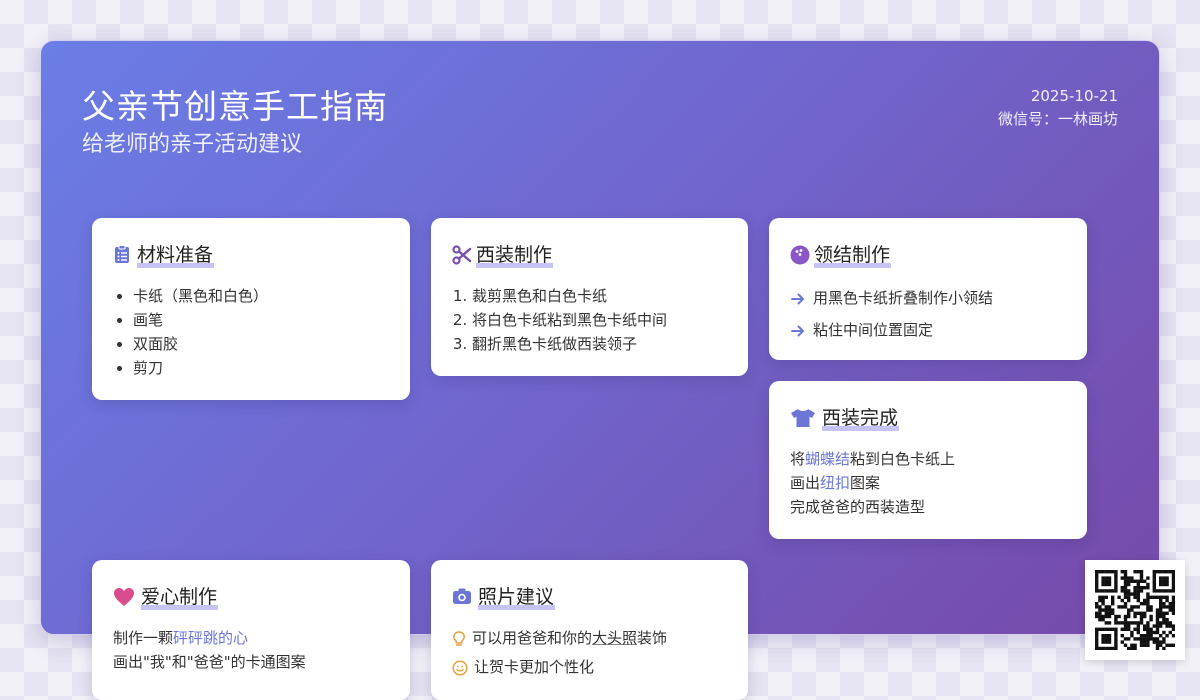 The height and width of the screenshot is (700, 1200). I want to click on card-tie: 领结制作 用黑色卡纸折叠制作小领结 粘住中间位置固定, so click(928, 289).